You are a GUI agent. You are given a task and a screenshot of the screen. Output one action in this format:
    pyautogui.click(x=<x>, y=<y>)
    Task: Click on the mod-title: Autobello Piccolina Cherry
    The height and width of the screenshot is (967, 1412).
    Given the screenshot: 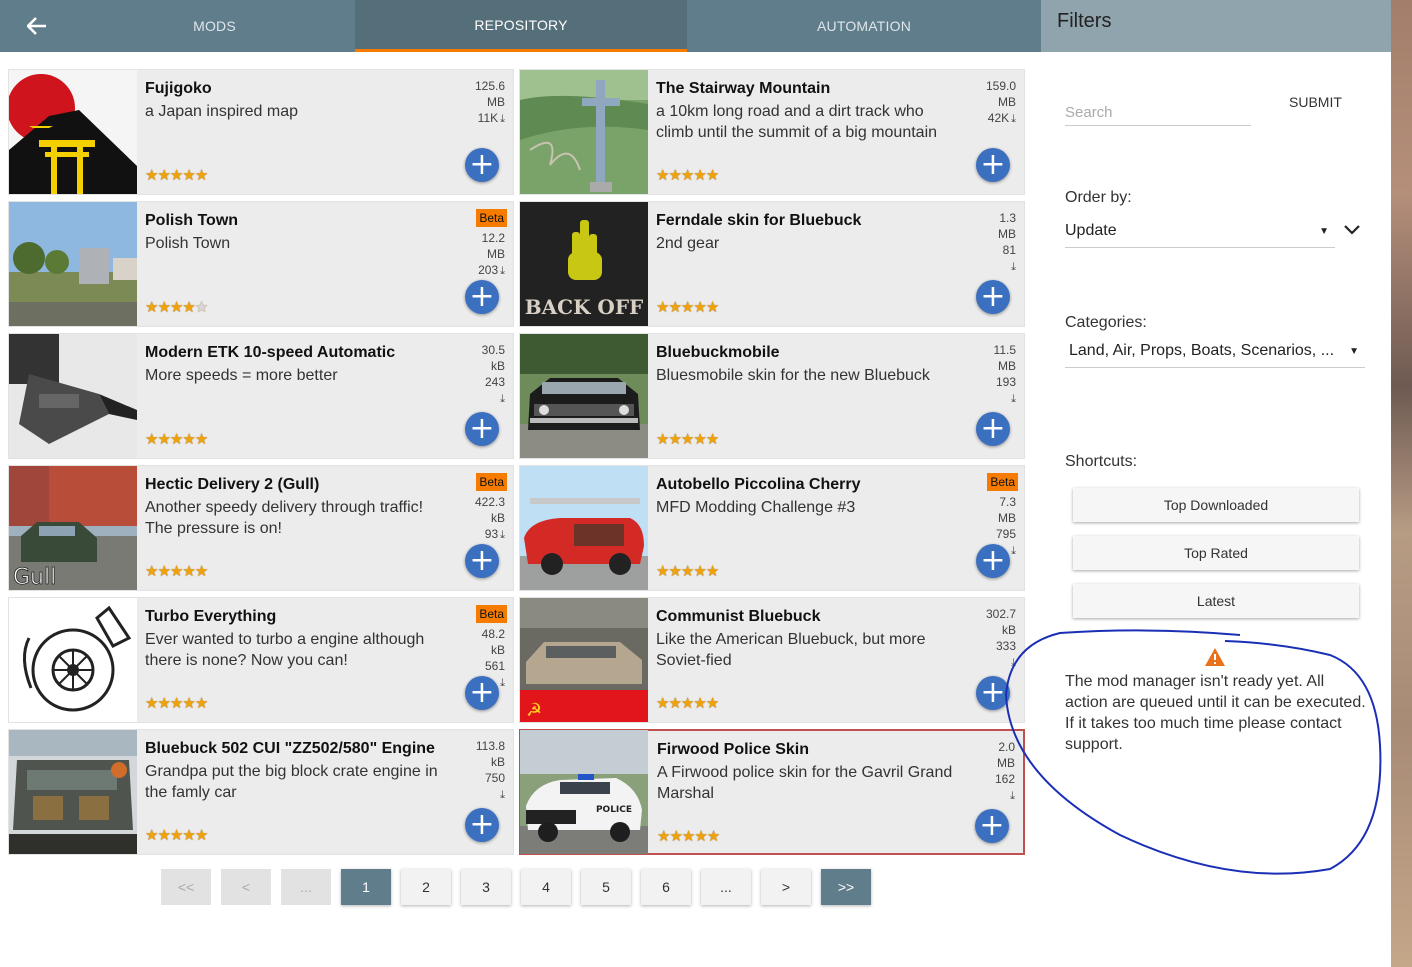 What is the action you would take?
    pyautogui.click(x=758, y=485)
    